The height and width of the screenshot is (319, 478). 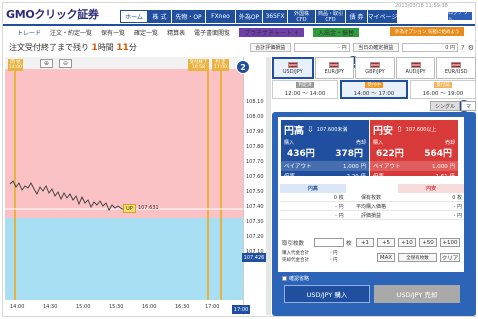 What do you see at coordinates (105, 47) in the screenshot?
I see `hours-unit: 時間` at bounding box center [105, 47].